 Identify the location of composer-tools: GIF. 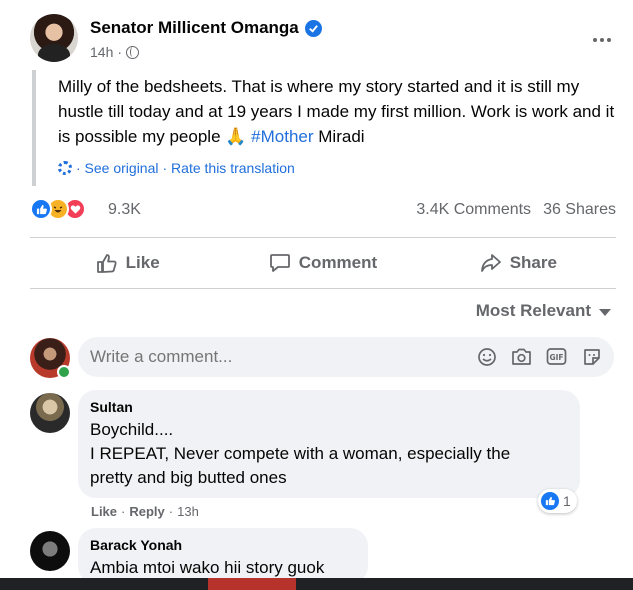
(539, 356).